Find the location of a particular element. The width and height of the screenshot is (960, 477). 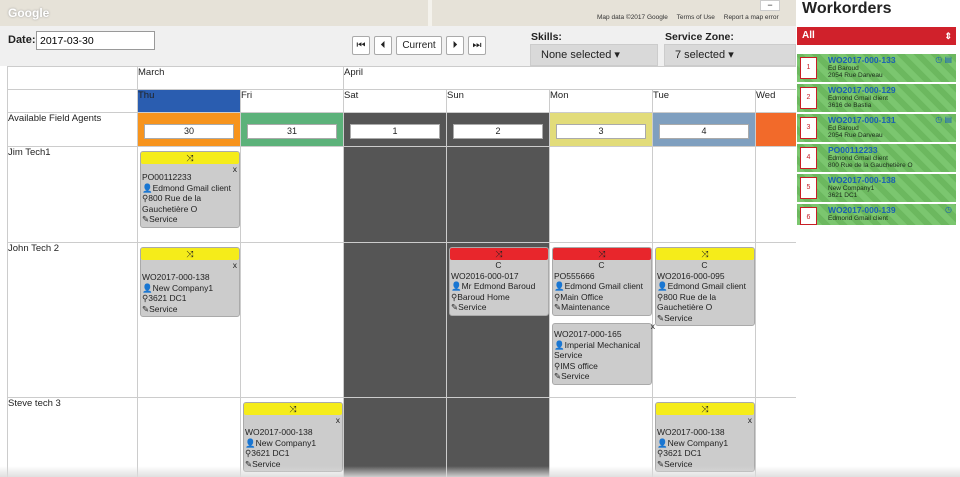

card-id: WO2017-000-165 is located at coordinates (588, 334).